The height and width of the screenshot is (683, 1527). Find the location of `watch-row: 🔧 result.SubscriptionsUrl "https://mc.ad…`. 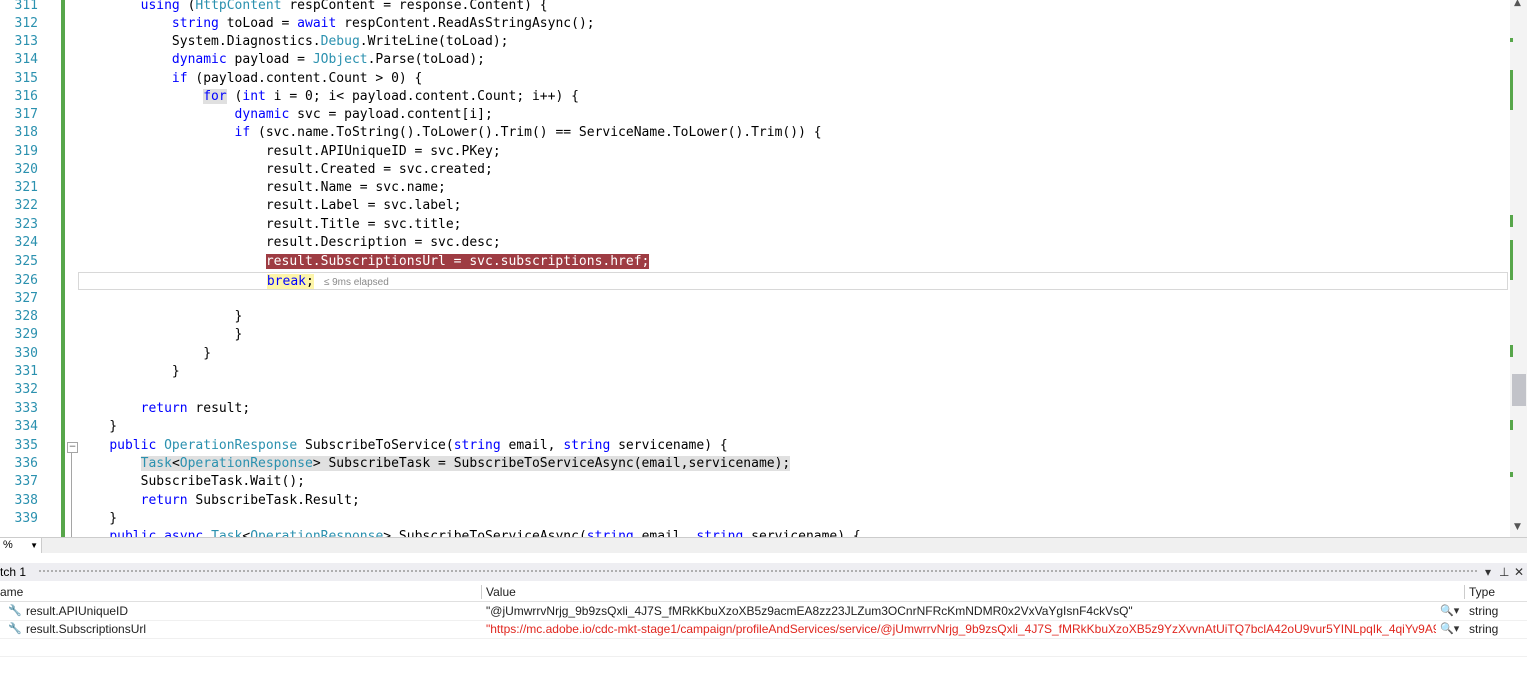

watch-row: 🔧 result.SubscriptionsUrl "https://mc.ad… is located at coordinates (763, 629).